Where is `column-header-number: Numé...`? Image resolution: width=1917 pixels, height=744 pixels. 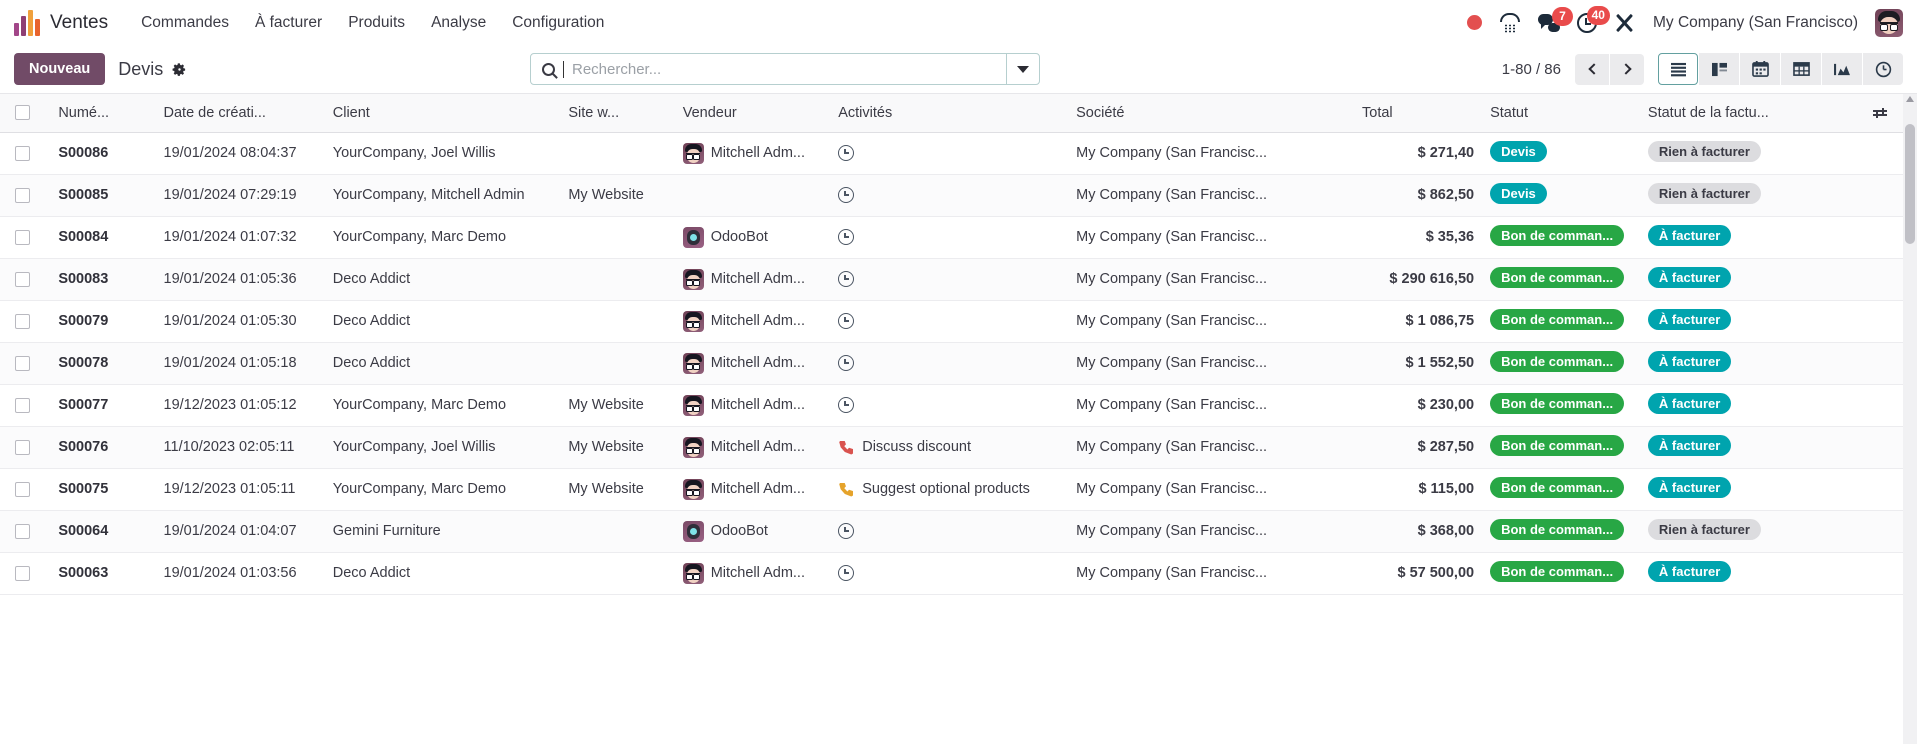 column-header-number: Numé... is located at coordinates (103, 113).